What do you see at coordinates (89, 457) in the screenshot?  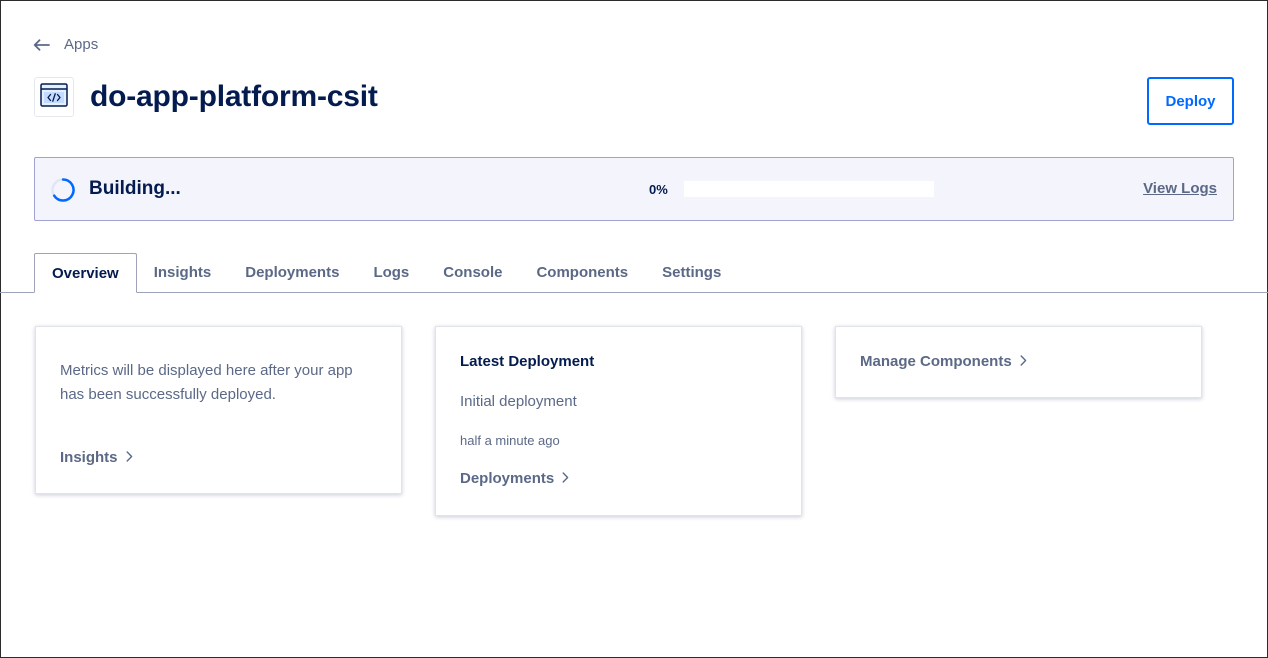 I see `insights-link-label: Insights` at bounding box center [89, 457].